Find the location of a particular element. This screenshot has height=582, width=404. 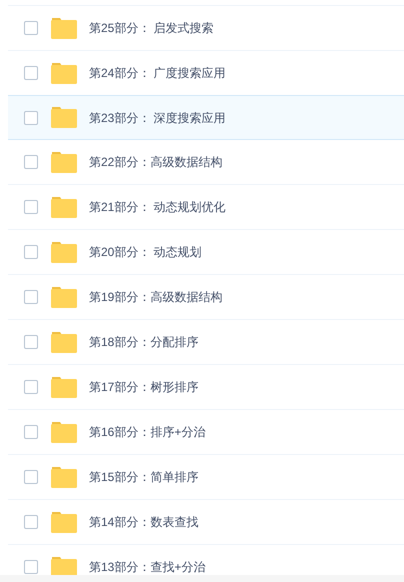

file-name: 第18部分：分配排序 is located at coordinates (143, 342).